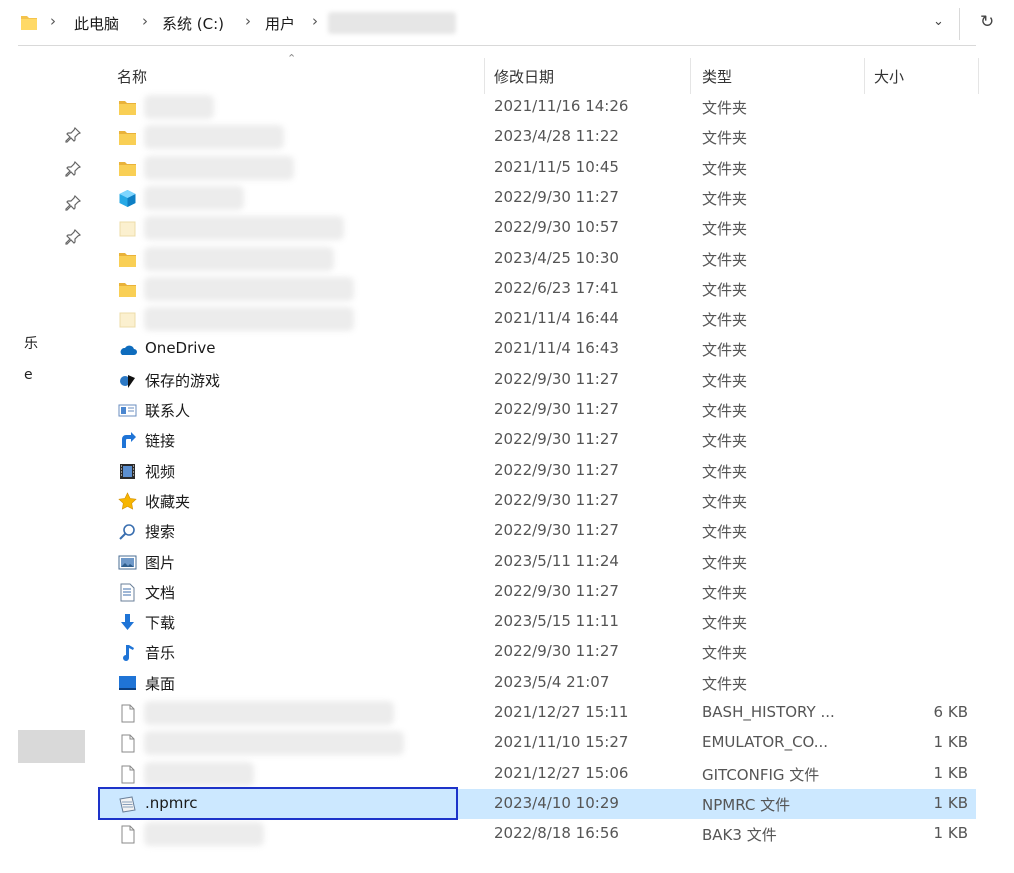  I want to click on nav-fragment: 乐, so click(31, 343).